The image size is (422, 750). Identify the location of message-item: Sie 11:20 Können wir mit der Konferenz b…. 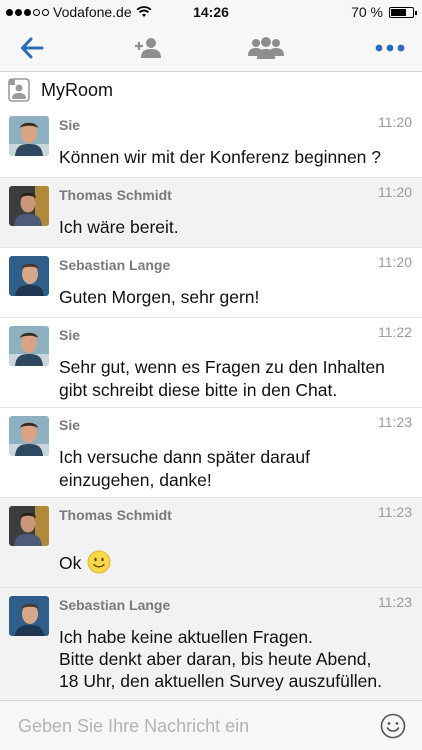
(211, 143).